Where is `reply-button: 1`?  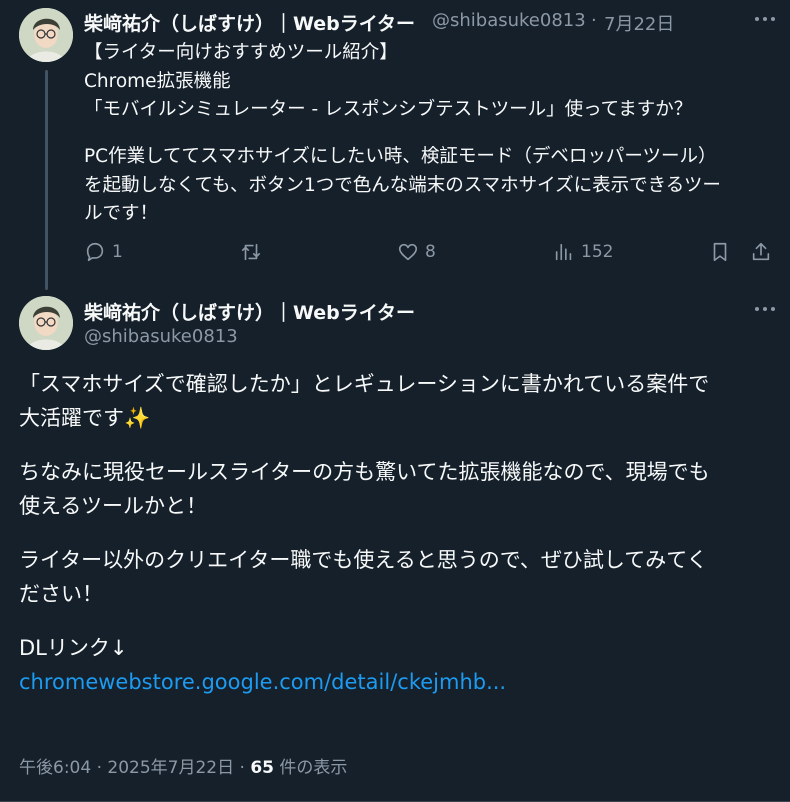 reply-button: 1 is located at coordinates (103, 252).